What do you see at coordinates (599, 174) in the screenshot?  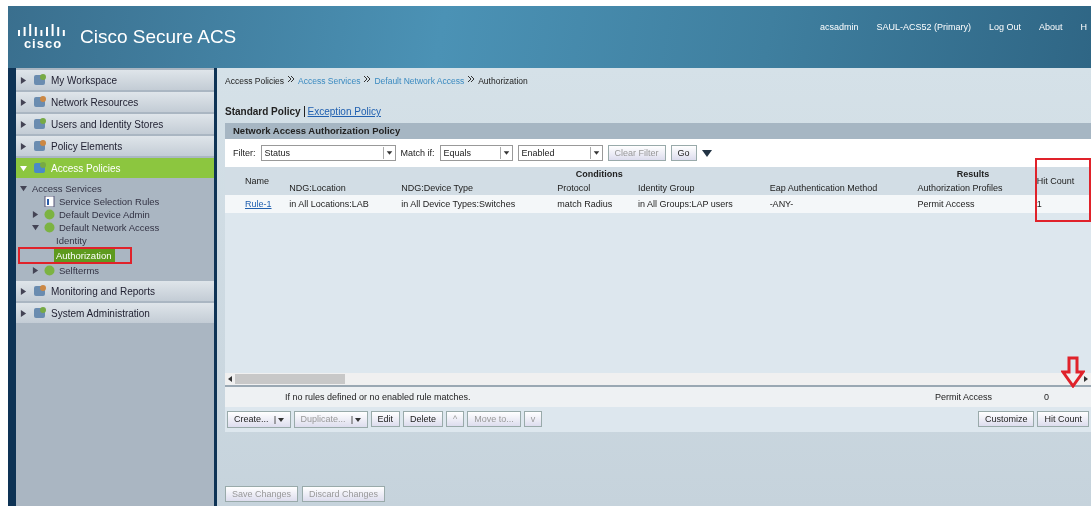 I see `column-group-header: Conditions` at bounding box center [599, 174].